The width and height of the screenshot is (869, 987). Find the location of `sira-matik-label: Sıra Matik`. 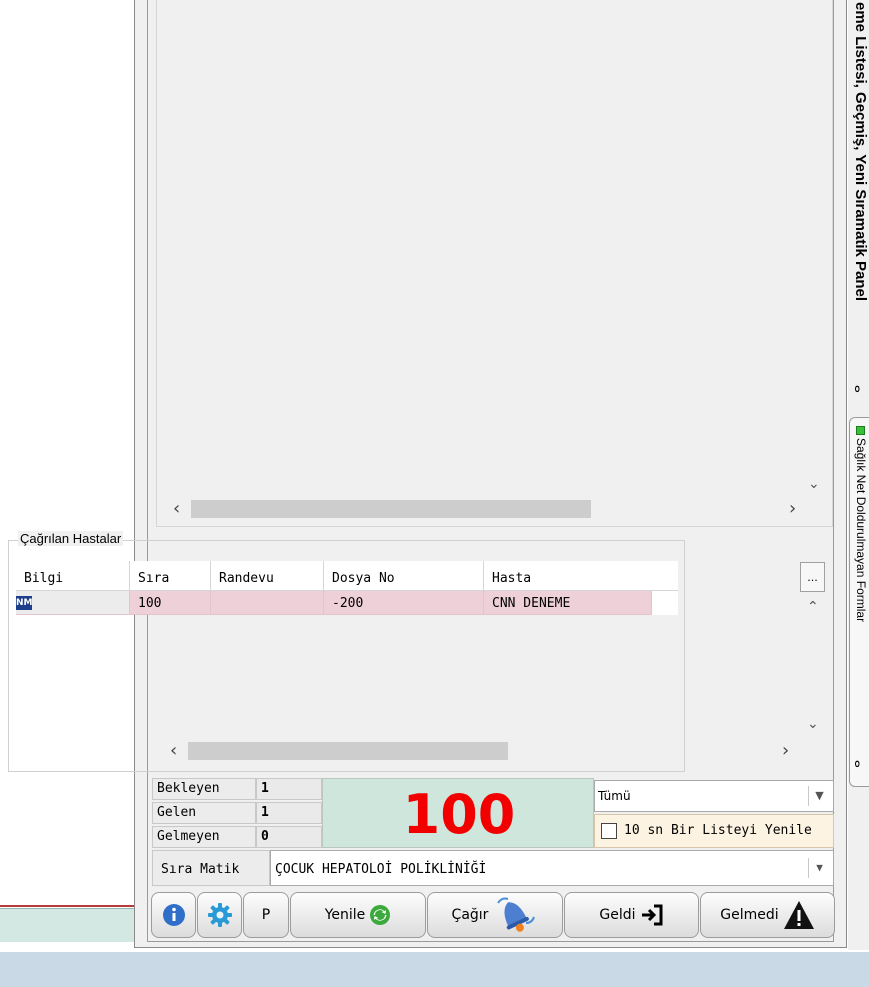

sira-matik-label: Sıra Matik is located at coordinates (211, 868).